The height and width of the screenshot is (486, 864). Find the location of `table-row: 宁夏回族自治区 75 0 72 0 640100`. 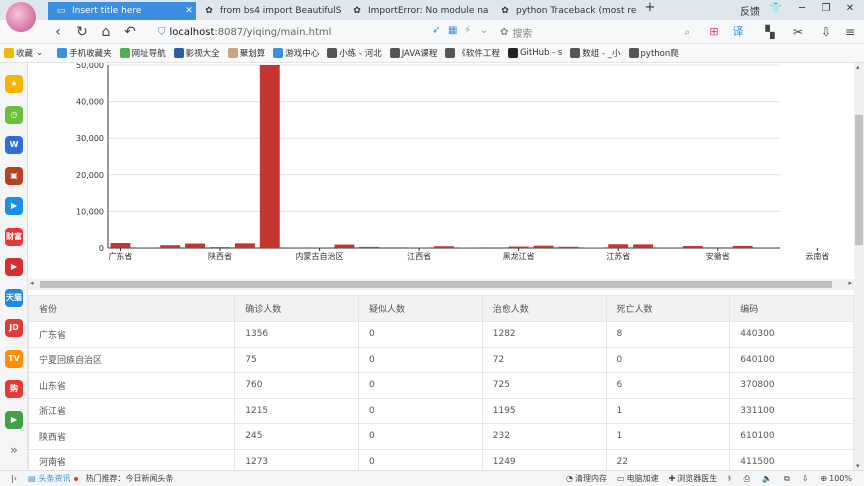

table-row: 宁夏回族自治区 75 0 72 0 640100 is located at coordinates (441, 359).